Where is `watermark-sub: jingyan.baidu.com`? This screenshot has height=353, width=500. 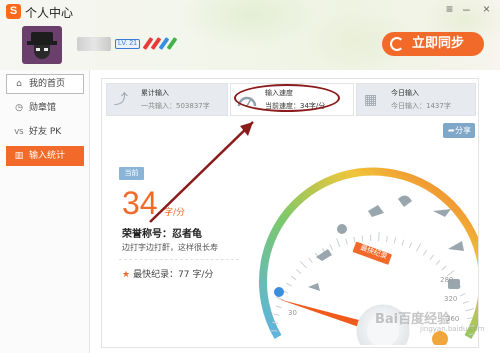
watermark-sub: jingyan.baidu.com is located at coordinates (452, 329).